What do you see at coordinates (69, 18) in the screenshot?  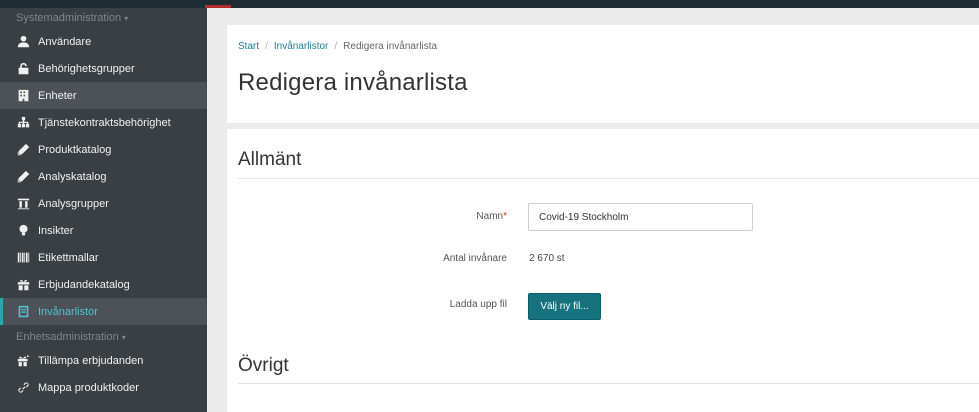 I see `sidebar-section-label: Systemadministration` at bounding box center [69, 18].